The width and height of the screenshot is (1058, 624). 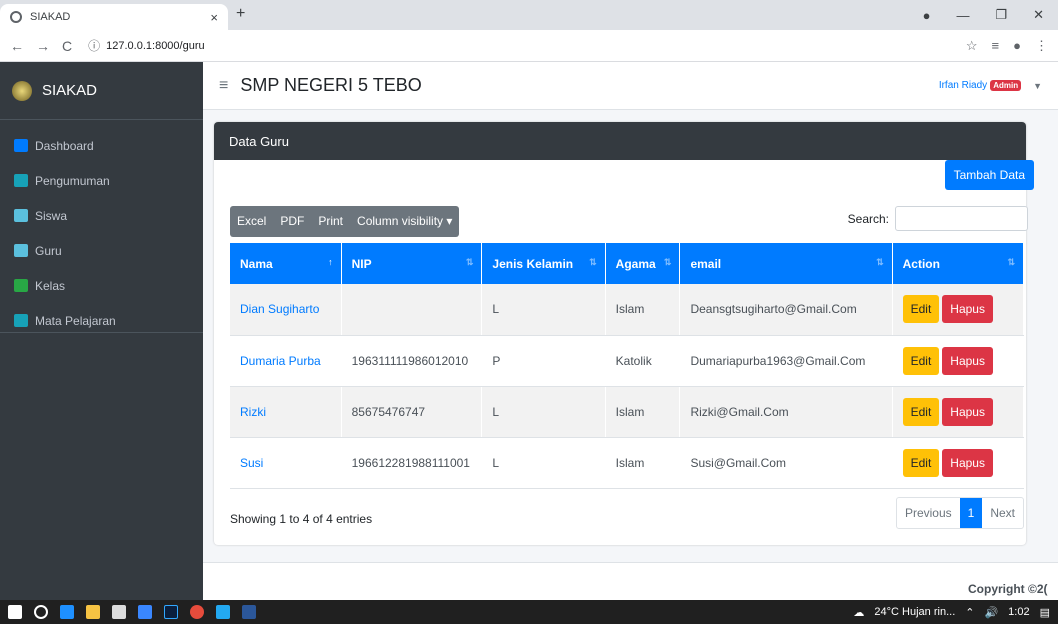 I want to click on excel-button: Excel, so click(x=251, y=221).